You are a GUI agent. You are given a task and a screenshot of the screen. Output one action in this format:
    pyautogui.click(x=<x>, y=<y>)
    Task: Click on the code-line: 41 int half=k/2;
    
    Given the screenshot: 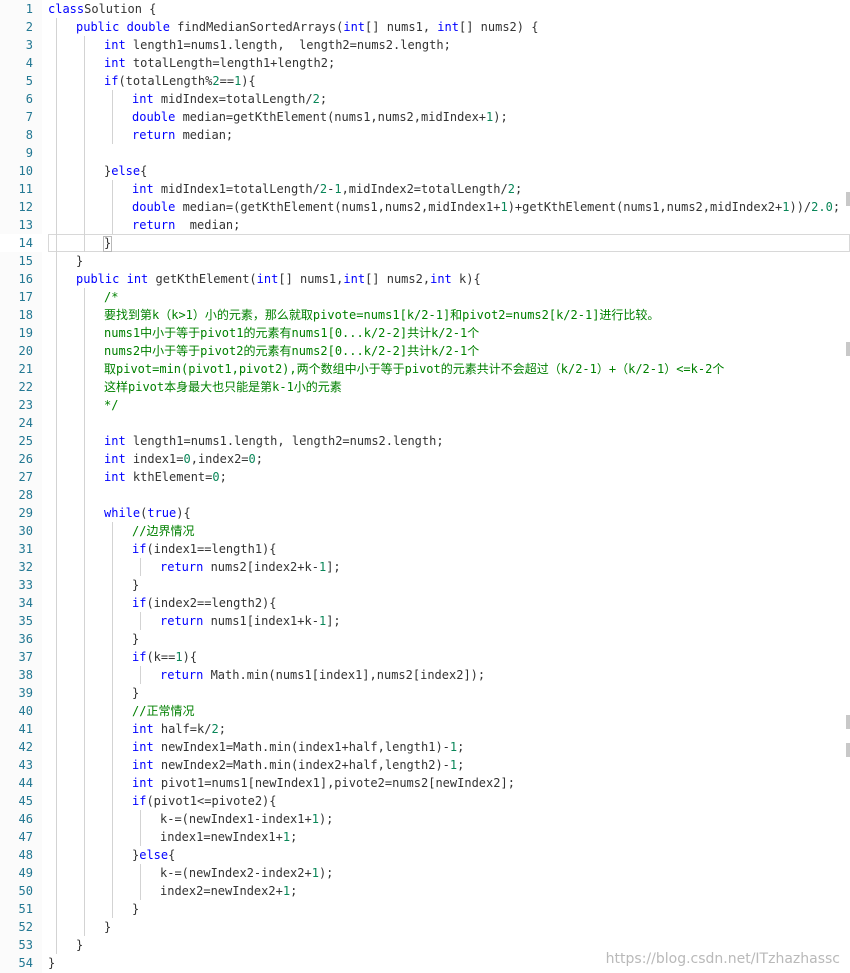 What is the action you would take?
    pyautogui.click(x=425, y=729)
    